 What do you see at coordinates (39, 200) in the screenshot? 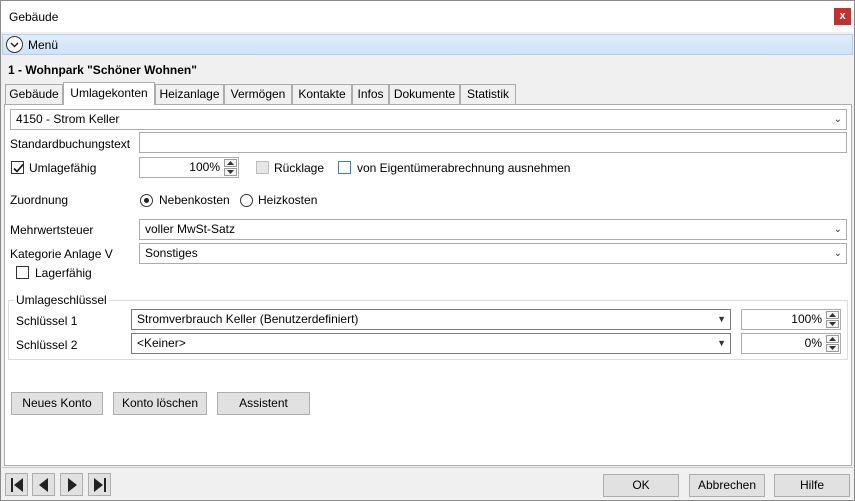
I see `zuordnung-label: Zuordnung` at bounding box center [39, 200].